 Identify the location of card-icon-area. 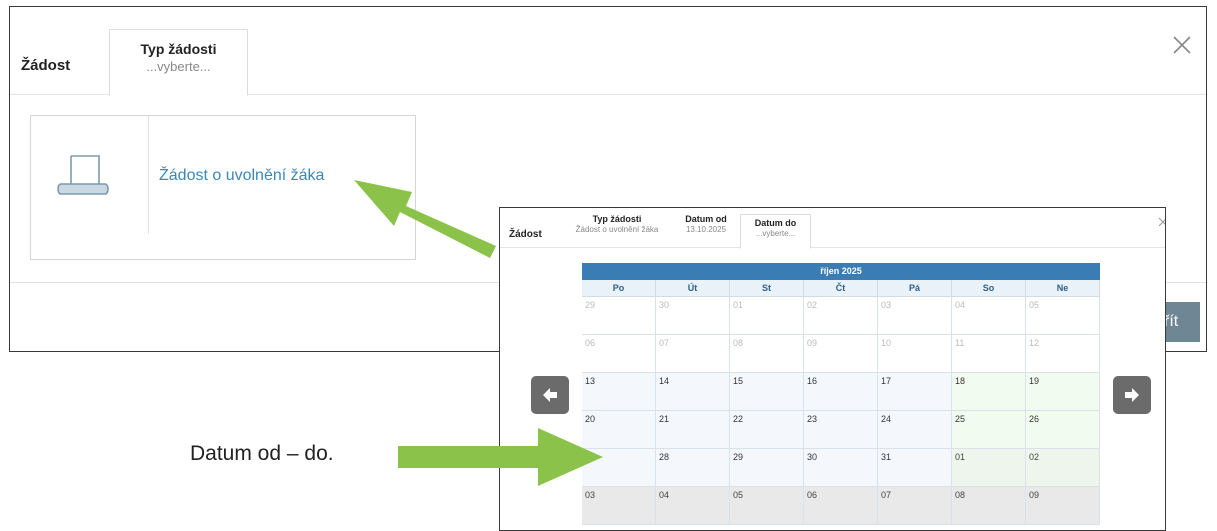
(90, 175).